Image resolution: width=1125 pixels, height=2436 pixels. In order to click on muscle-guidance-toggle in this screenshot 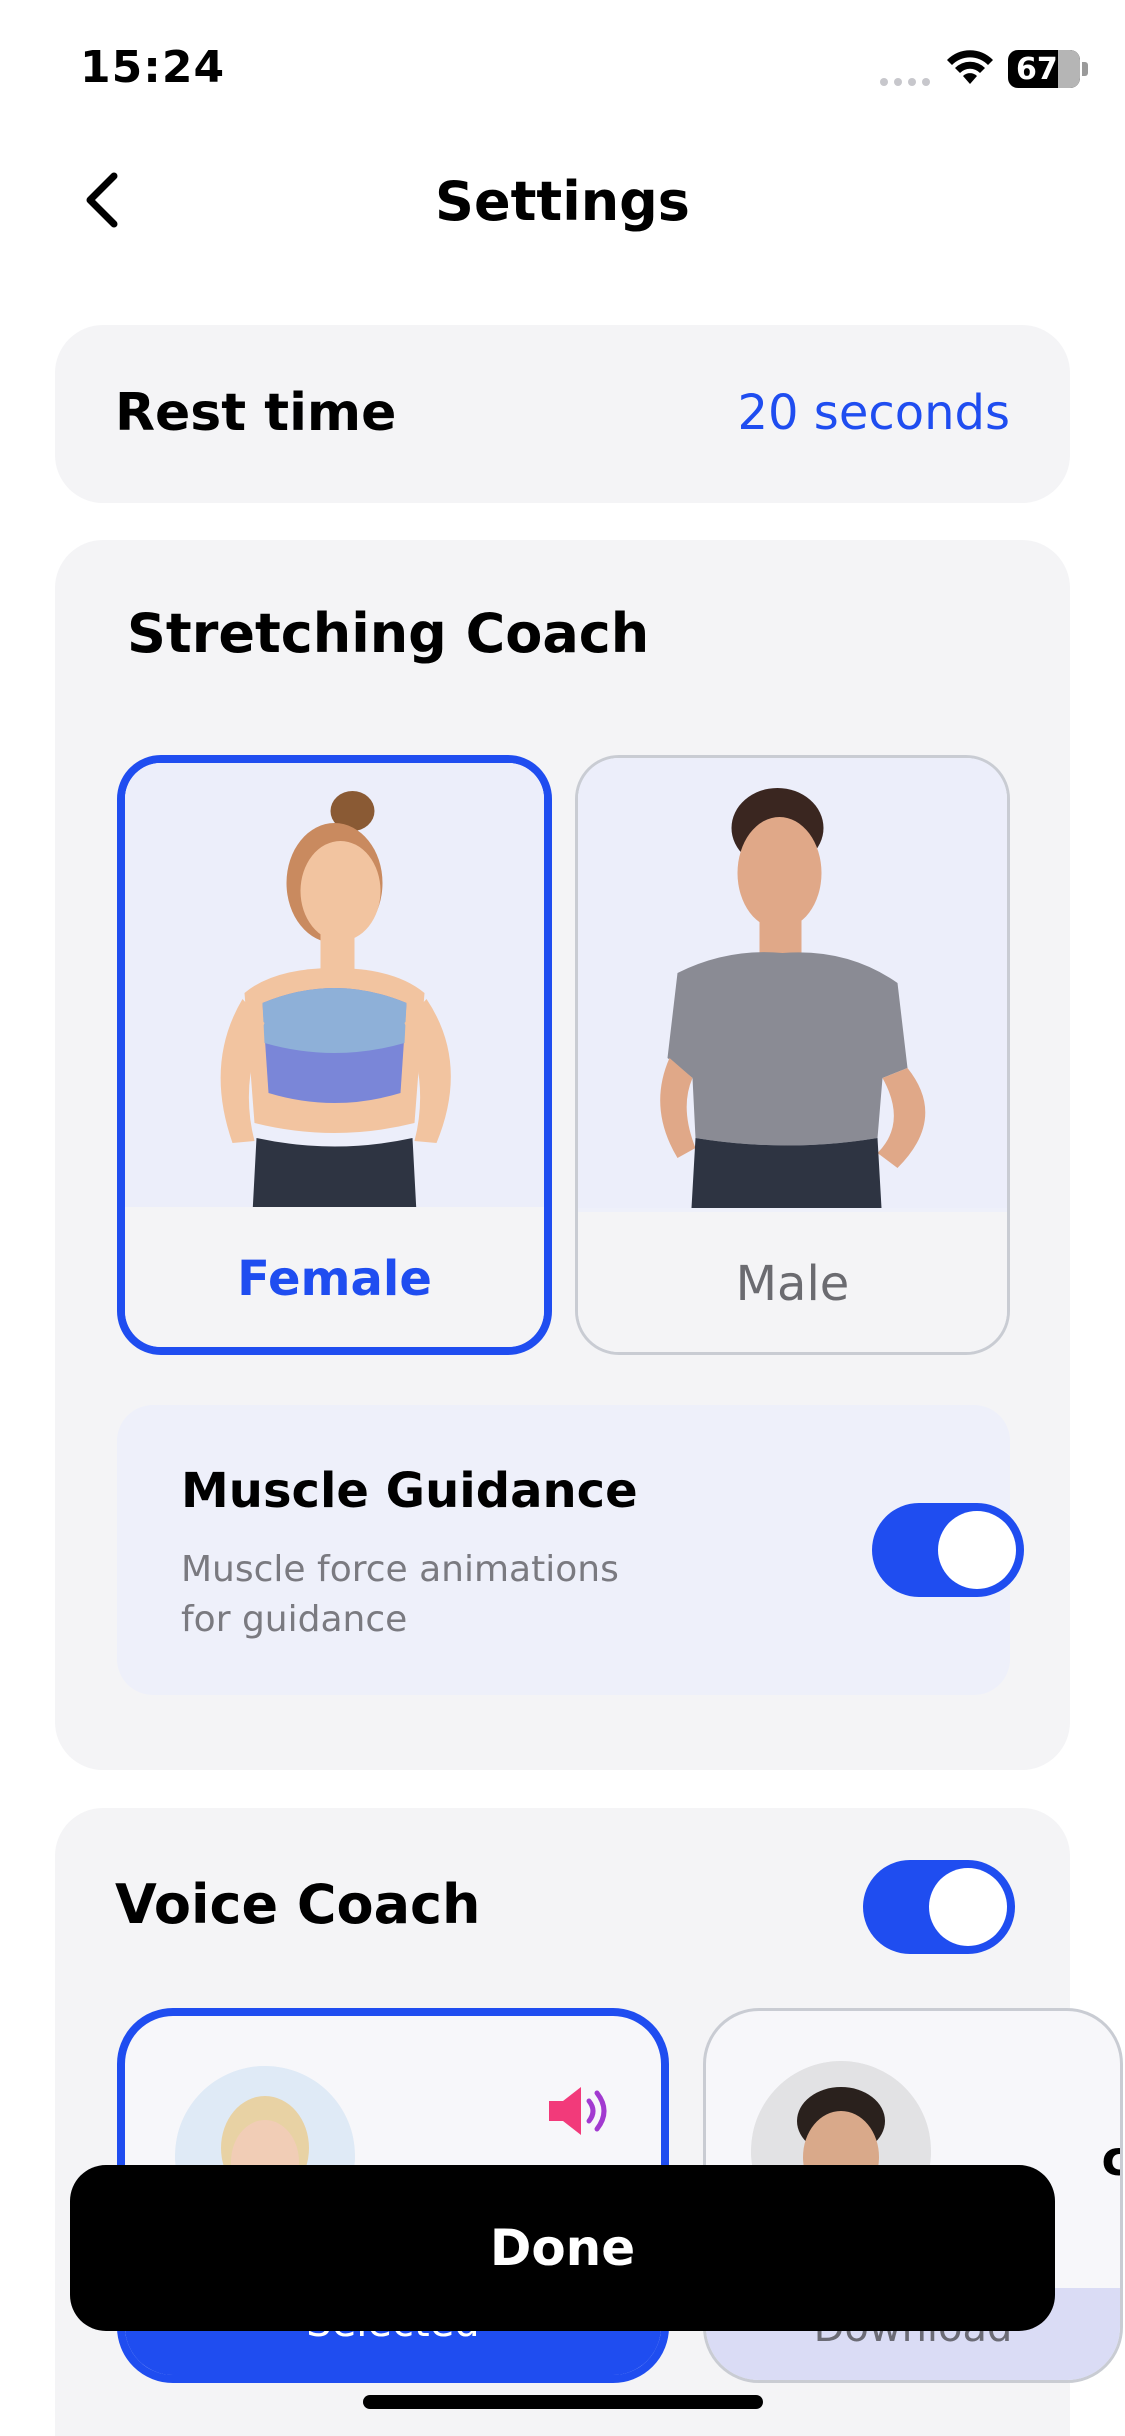, I will do `click(948, 1550)`.